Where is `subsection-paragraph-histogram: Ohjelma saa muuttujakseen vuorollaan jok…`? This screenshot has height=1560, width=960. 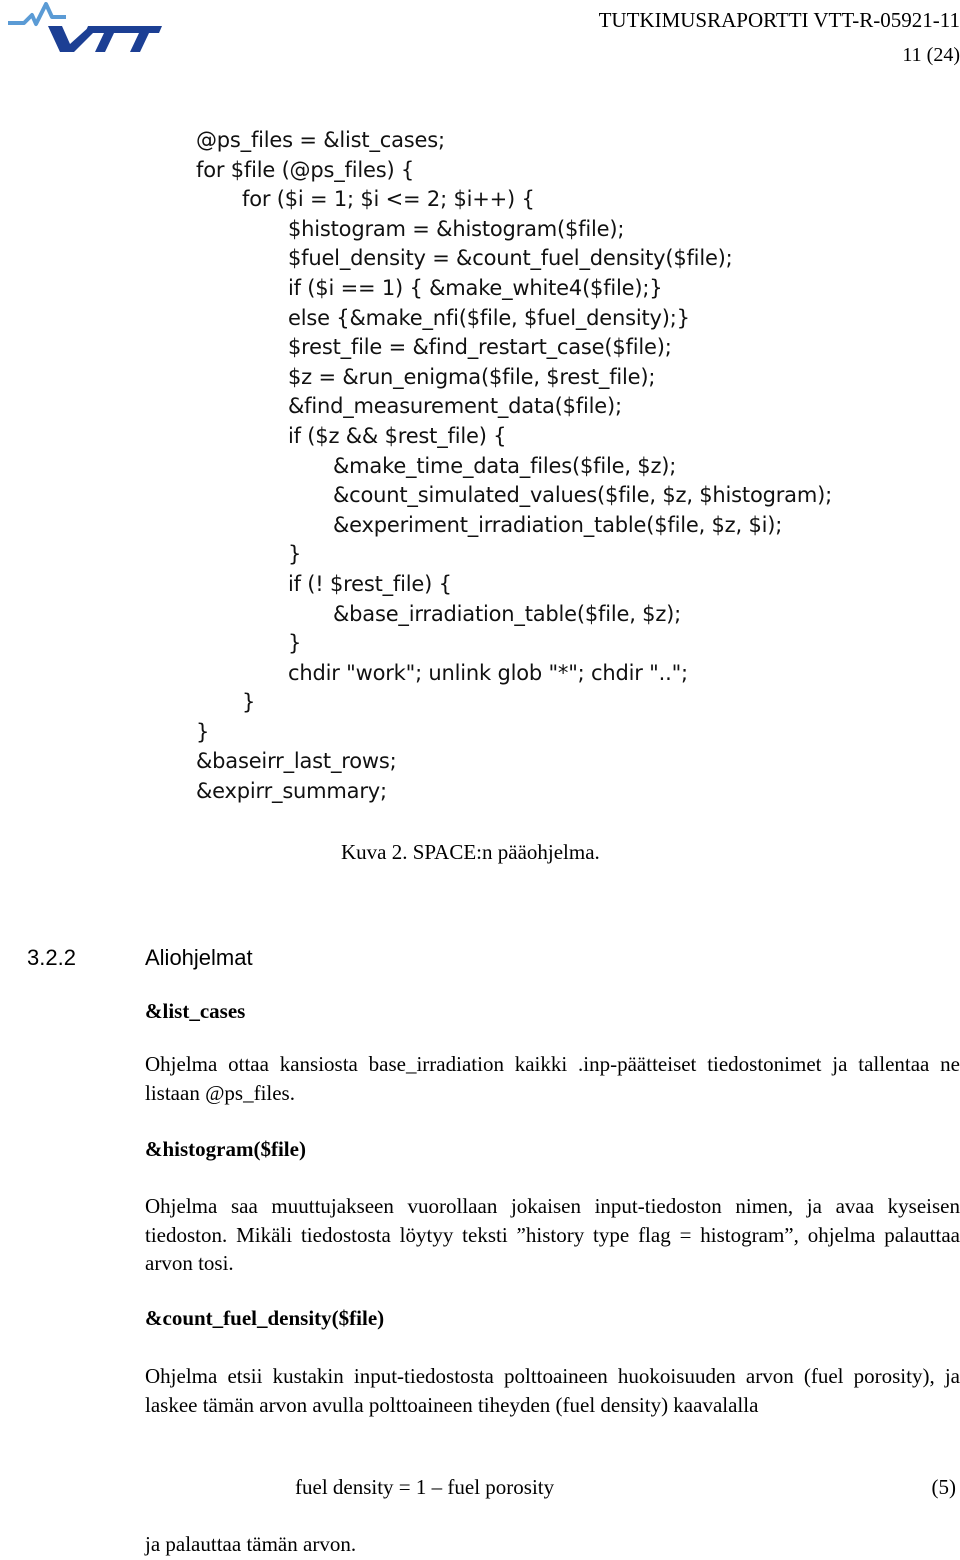
subsection-paragraph-histogram: Ohjelma saa muuttujakseen vuorollaan jok… is located at coordinates (552, 1234).